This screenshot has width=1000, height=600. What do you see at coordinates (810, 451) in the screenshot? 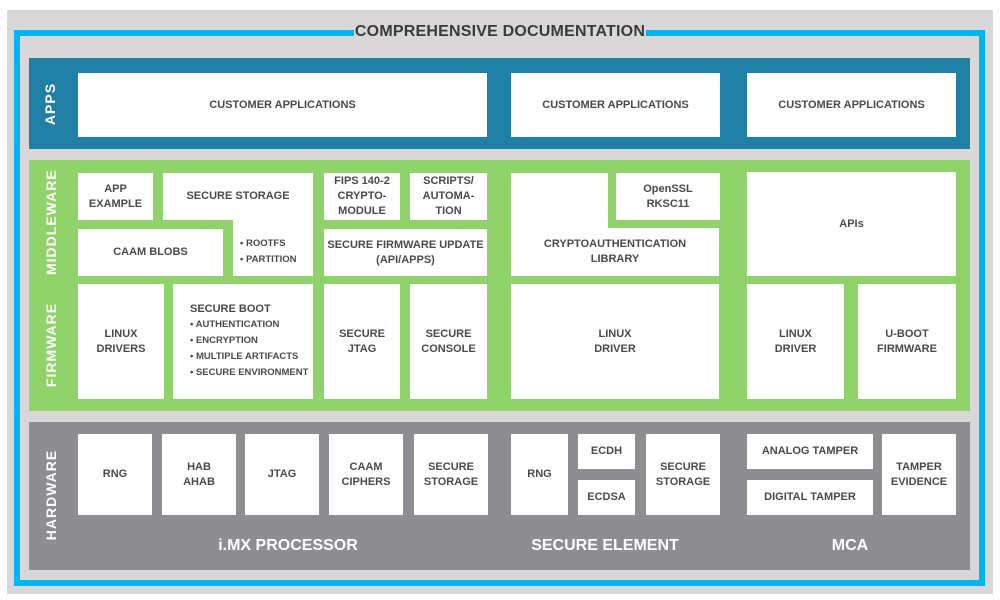
I see `analog-tamper-box: ANALOG TAMPER` at bounding box center [810, 451].